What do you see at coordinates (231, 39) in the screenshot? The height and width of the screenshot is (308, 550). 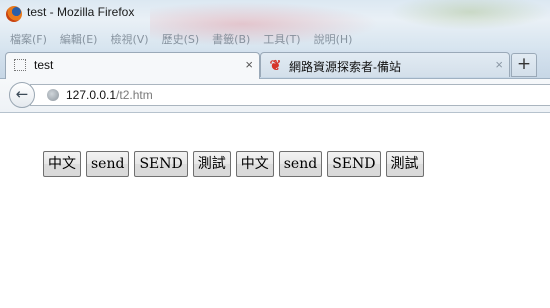 I see `menu-bookmarks: 書籤(B)` at bounding box center [231, 39].